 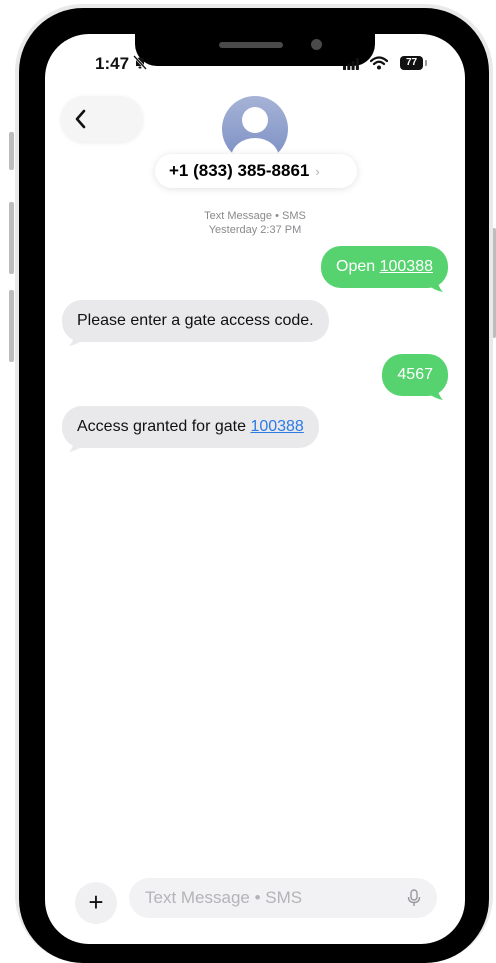 What do you see at coordinates (11, 238) in the screenshot?
I see `volume-up-button` at bounding box center [11, 238].